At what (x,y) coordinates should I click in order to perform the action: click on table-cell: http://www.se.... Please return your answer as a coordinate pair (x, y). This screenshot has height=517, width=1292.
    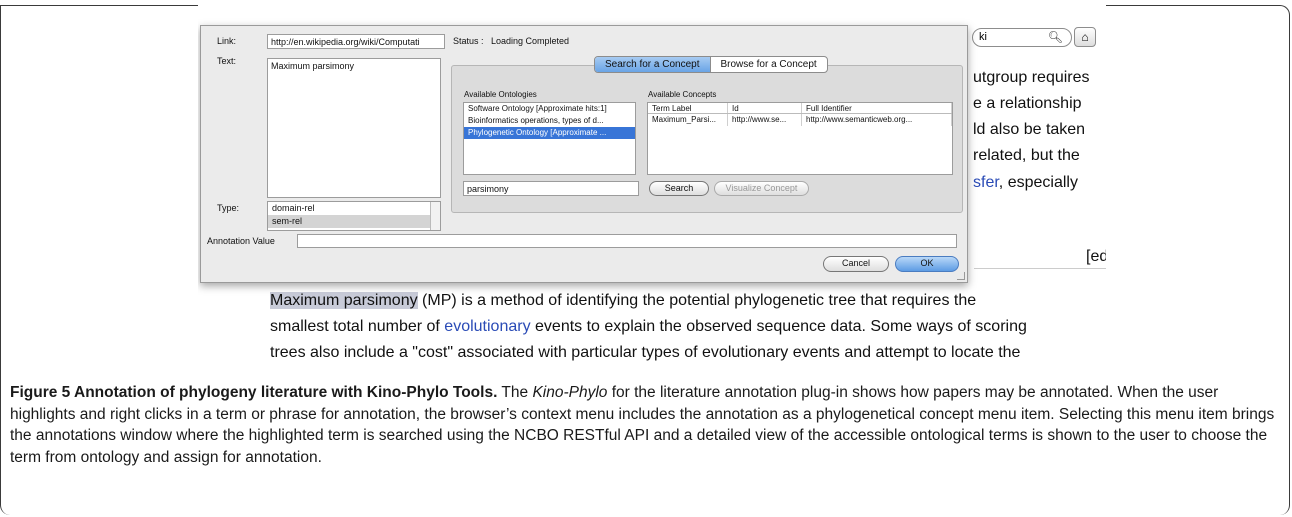
    Looking at the image, I should click on (765, 120).